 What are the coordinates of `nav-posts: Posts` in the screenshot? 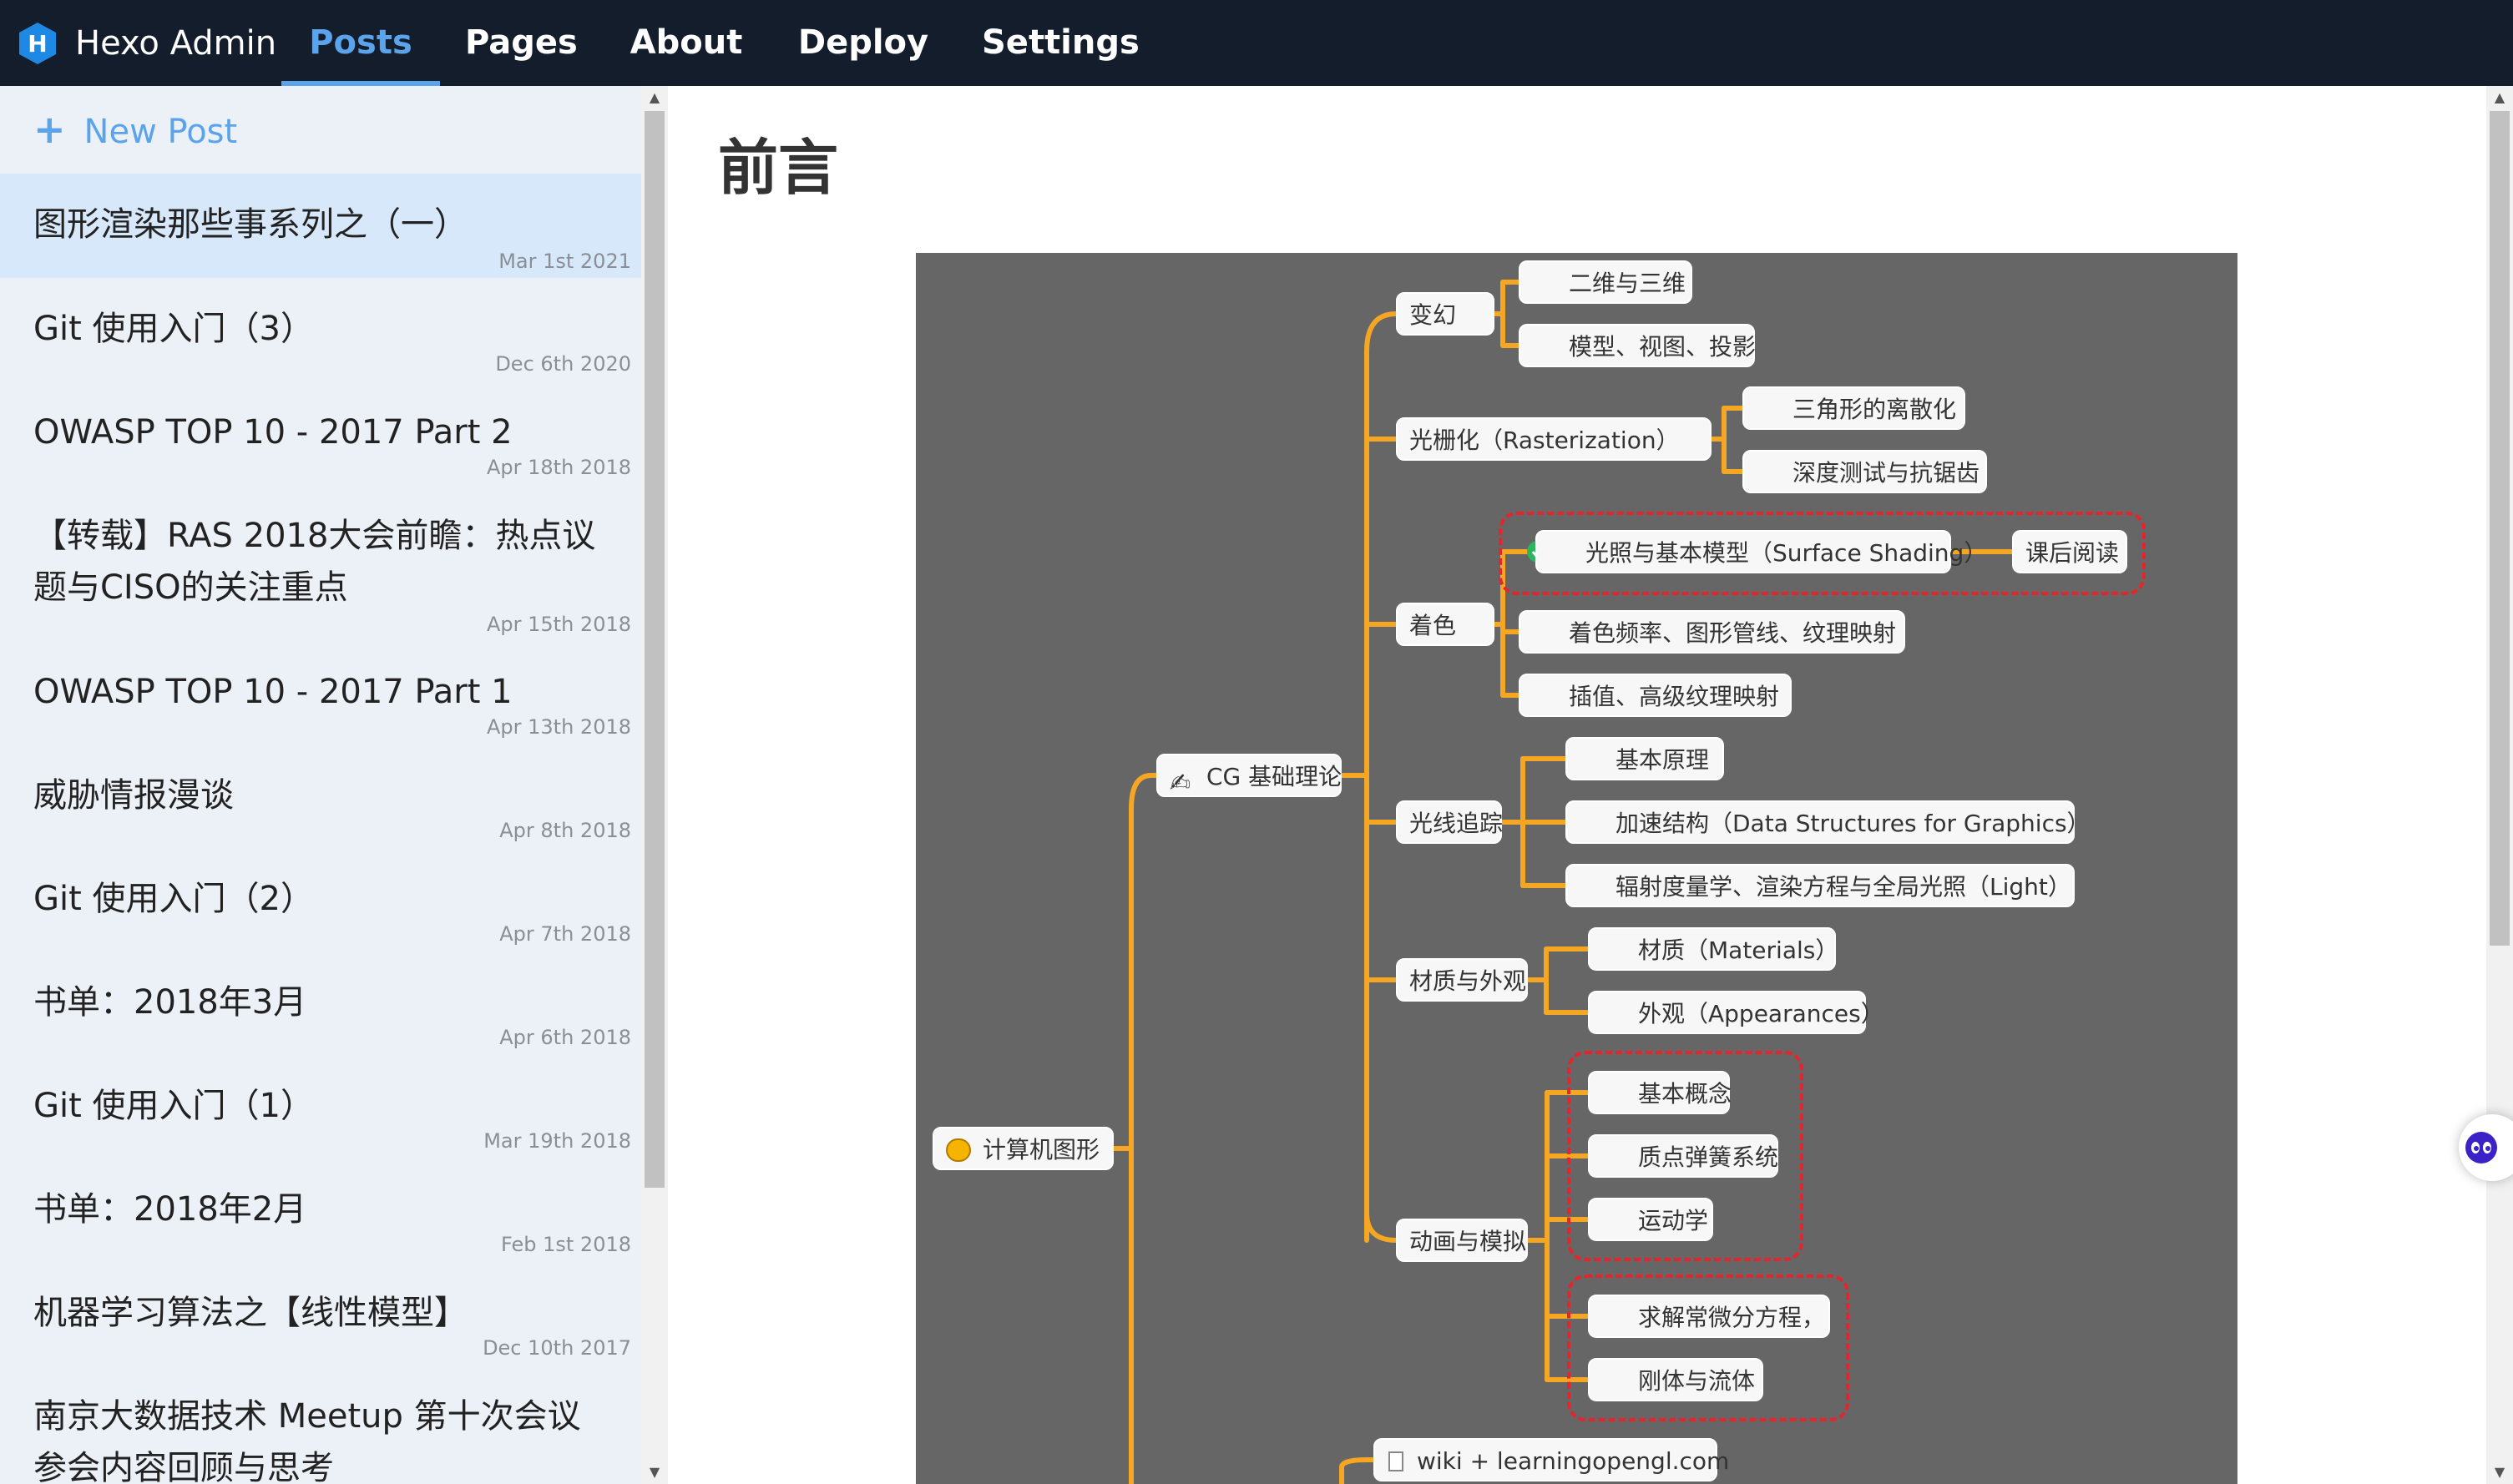 It's located at (360, 43).